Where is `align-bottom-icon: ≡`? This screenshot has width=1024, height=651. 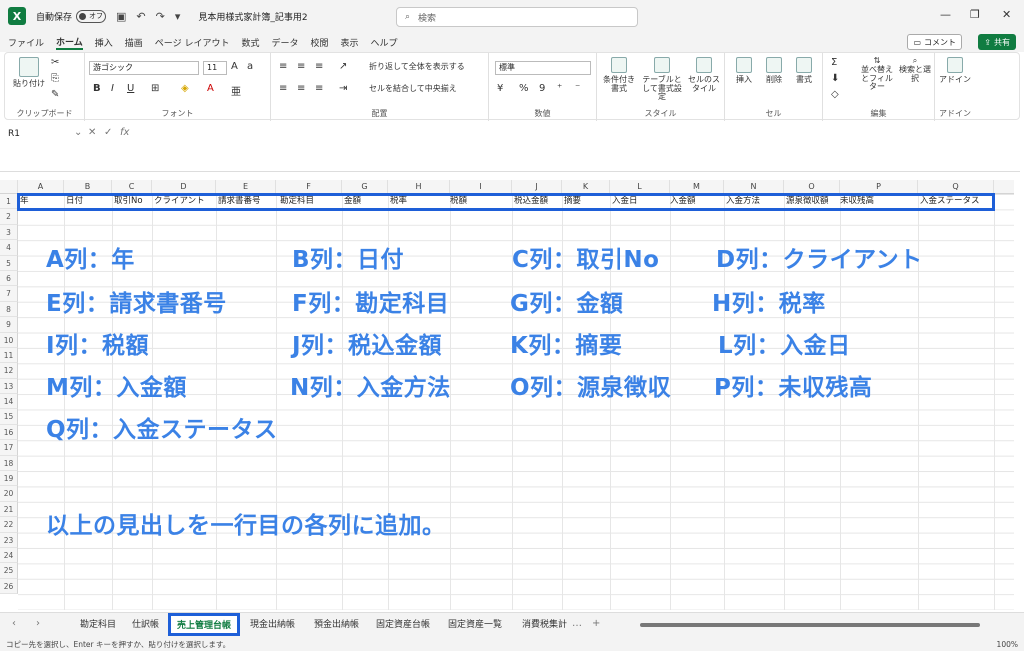 align-bottom-icon: ≡ is located at coordinates (319, 66).